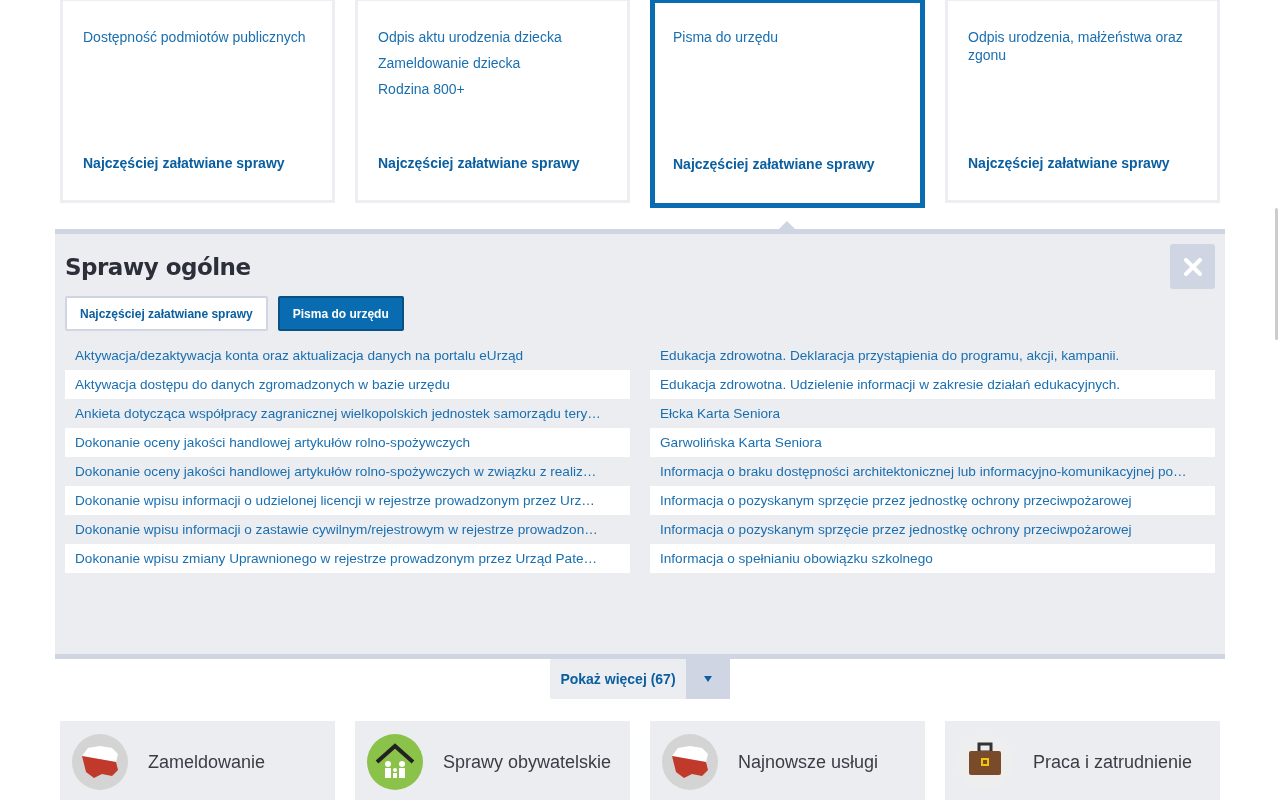  I want to click on close-icon, so click(1192, 266).